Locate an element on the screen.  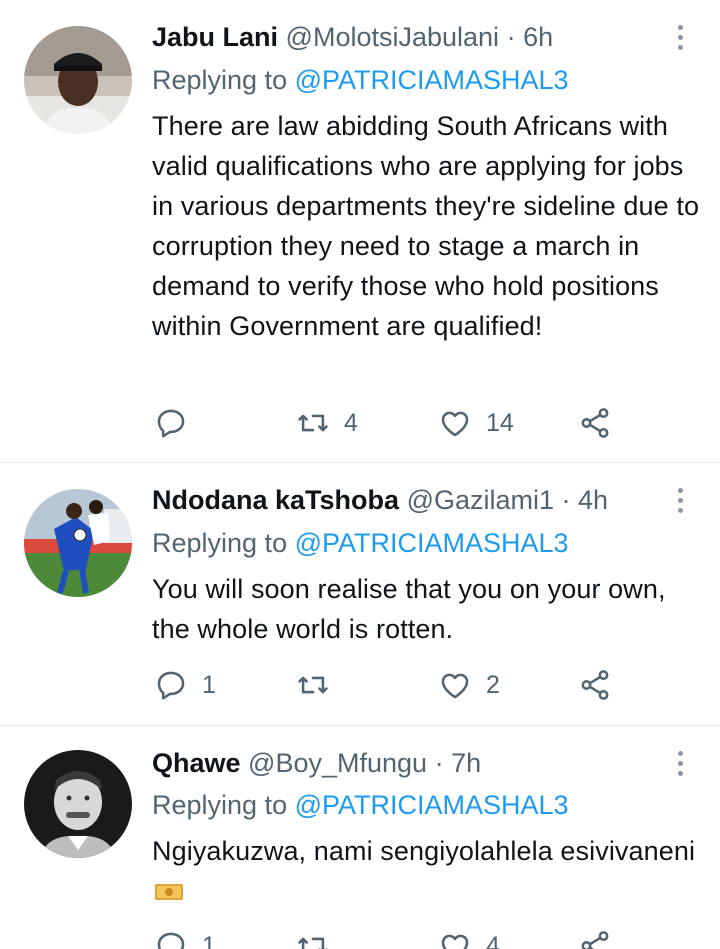
action-bar: 4 14 is located at coordinates (387, 423).